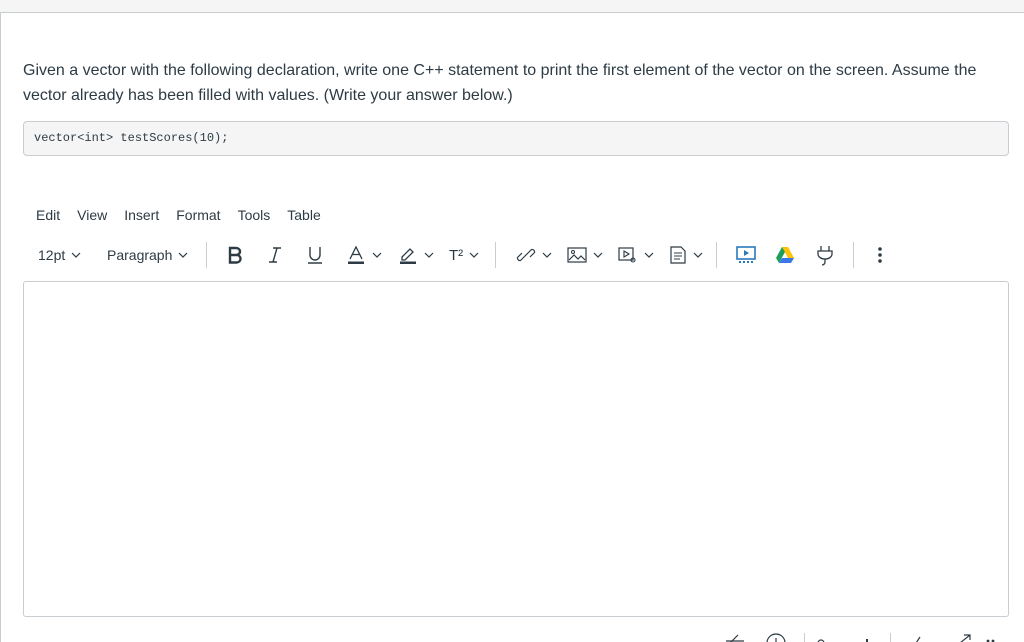  I want to click on editor-toolbar: 12pt Paragraph T², so click(465, 255).